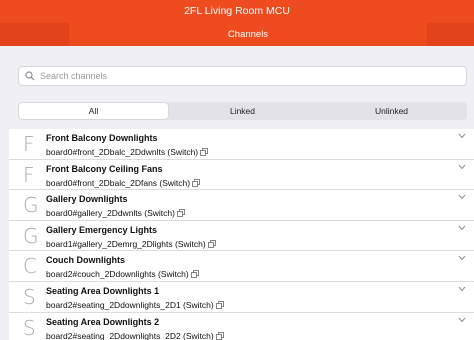  I want to click on channel-id: board2#seating_2Ddownlights_2D1 (Switch), so click(130, 304).